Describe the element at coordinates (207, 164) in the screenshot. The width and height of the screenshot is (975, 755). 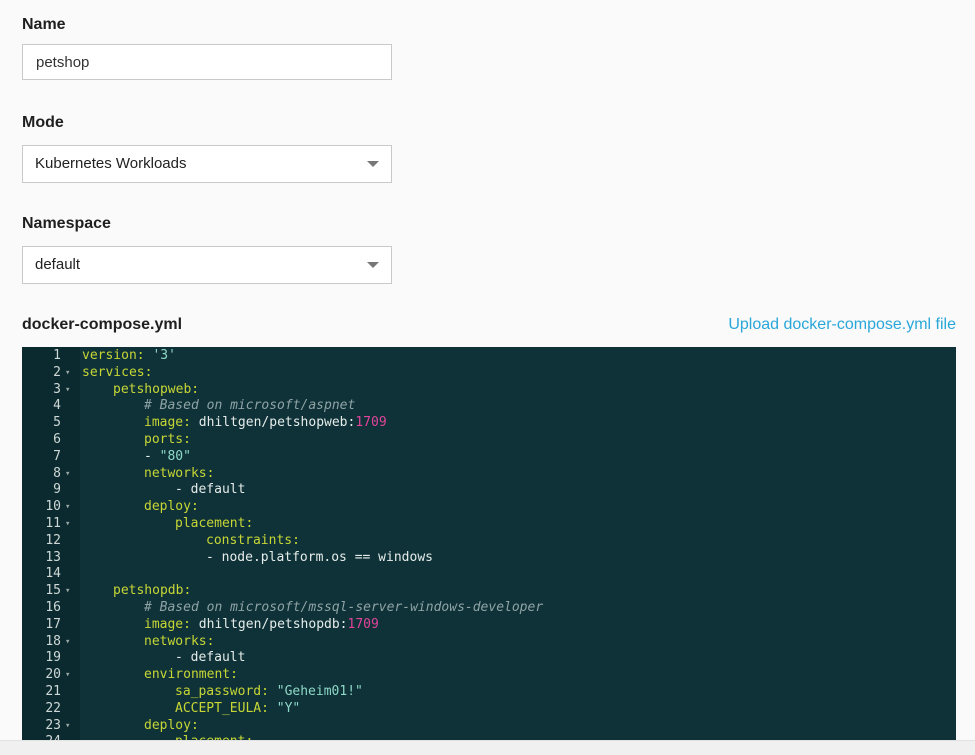
I see `mode-select: Kubernetes Workloads` at that location.